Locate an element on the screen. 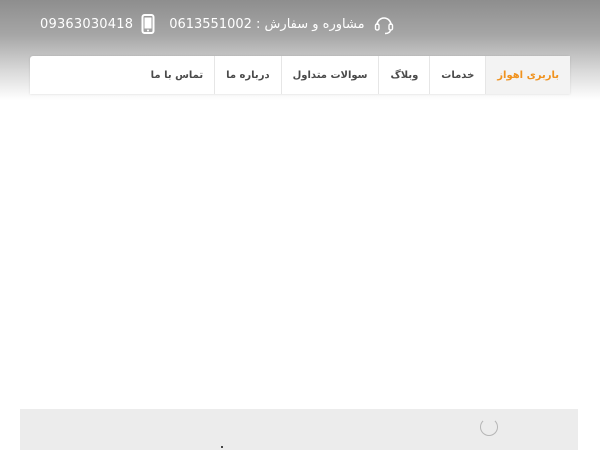  advice-label: مشاوره و سفارش : is located at coordinates (310, 24).